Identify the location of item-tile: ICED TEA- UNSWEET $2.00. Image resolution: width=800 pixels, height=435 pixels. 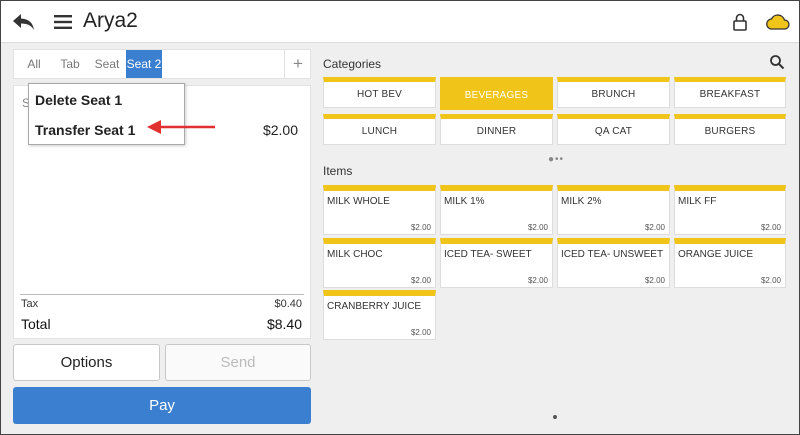
(613, 263).